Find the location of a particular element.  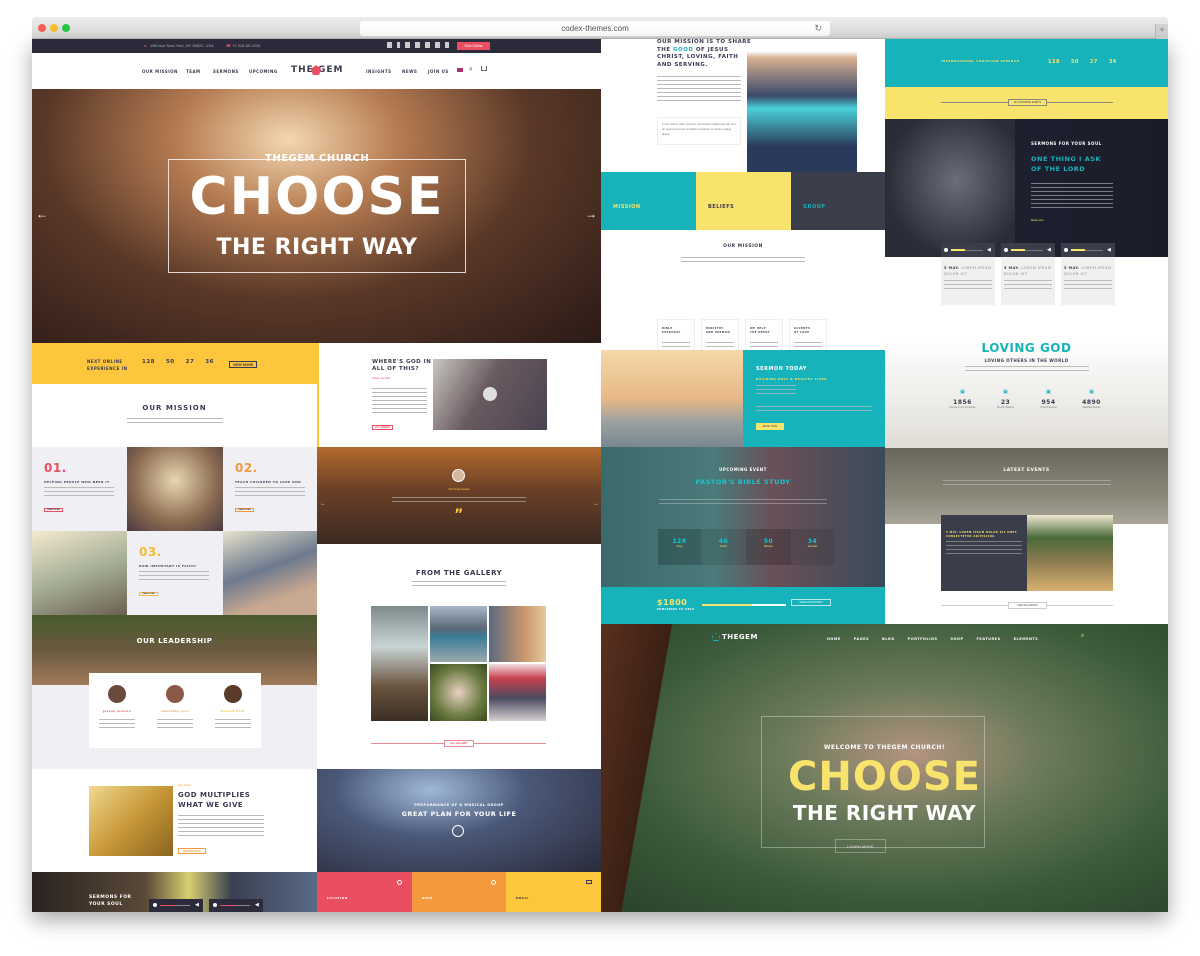

man-profile-photo is located at coordinates (950, 188).